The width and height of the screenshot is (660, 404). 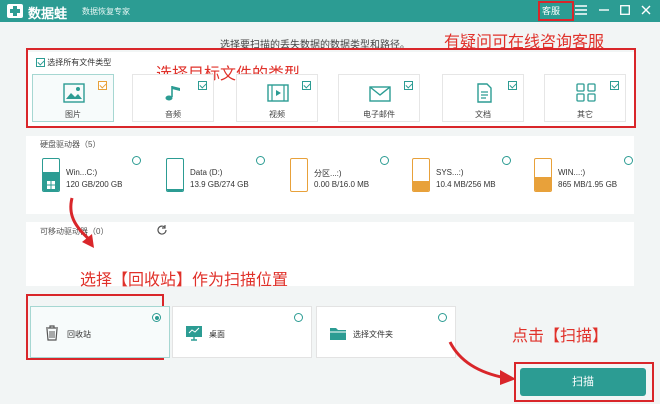 I want to click on email-icon, so click(x=380, y=94).